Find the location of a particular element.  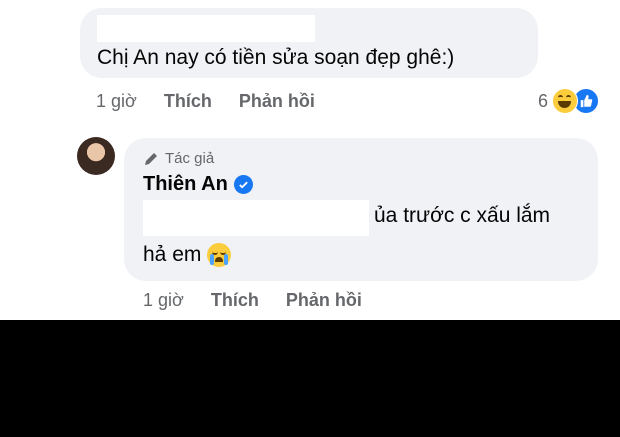

comment-bubble: Chị An nay có tiền sửa soạn đẹp ghê:) is located at coordinates (309, 43).